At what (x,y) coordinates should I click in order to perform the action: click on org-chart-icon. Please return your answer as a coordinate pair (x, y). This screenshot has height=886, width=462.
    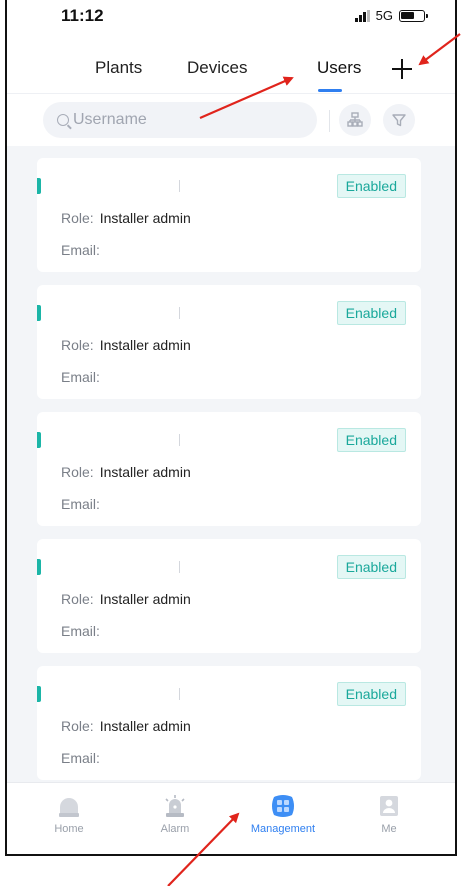
    Looking at the image, I should click on (355, 119).